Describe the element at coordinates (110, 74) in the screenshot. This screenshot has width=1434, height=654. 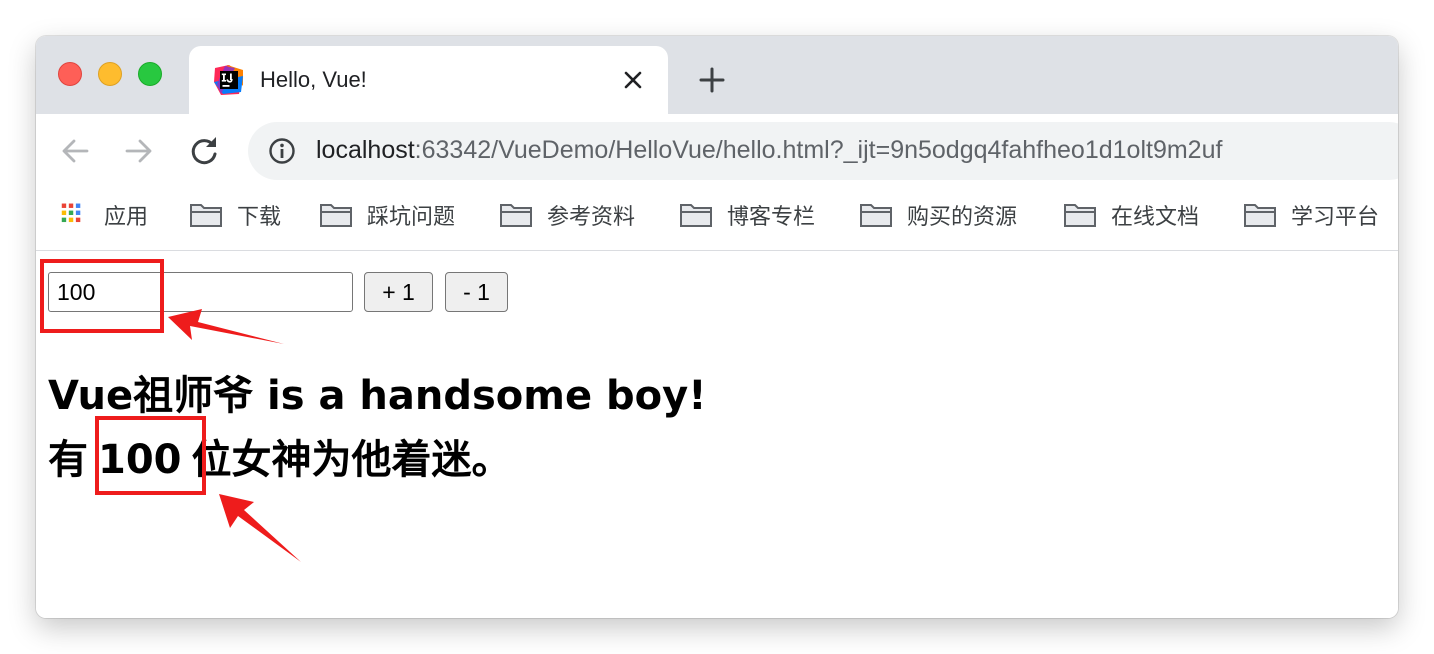
I see `minimize-window-button` at that location.